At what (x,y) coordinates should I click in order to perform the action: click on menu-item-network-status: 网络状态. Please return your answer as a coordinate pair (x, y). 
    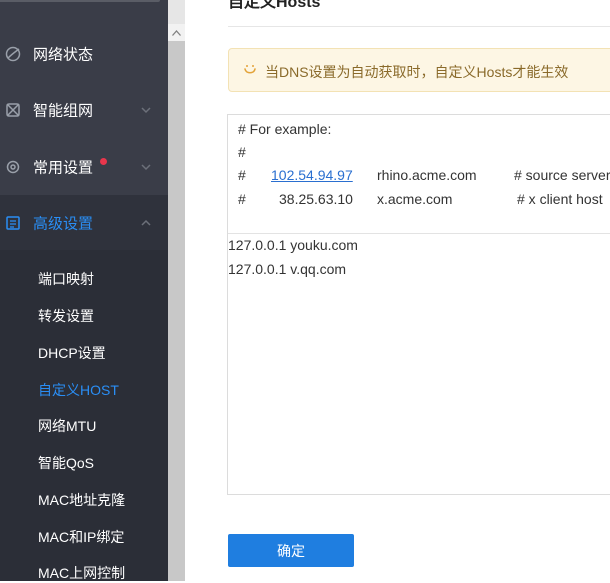
    Looking at the image, I should click on (84, 54).